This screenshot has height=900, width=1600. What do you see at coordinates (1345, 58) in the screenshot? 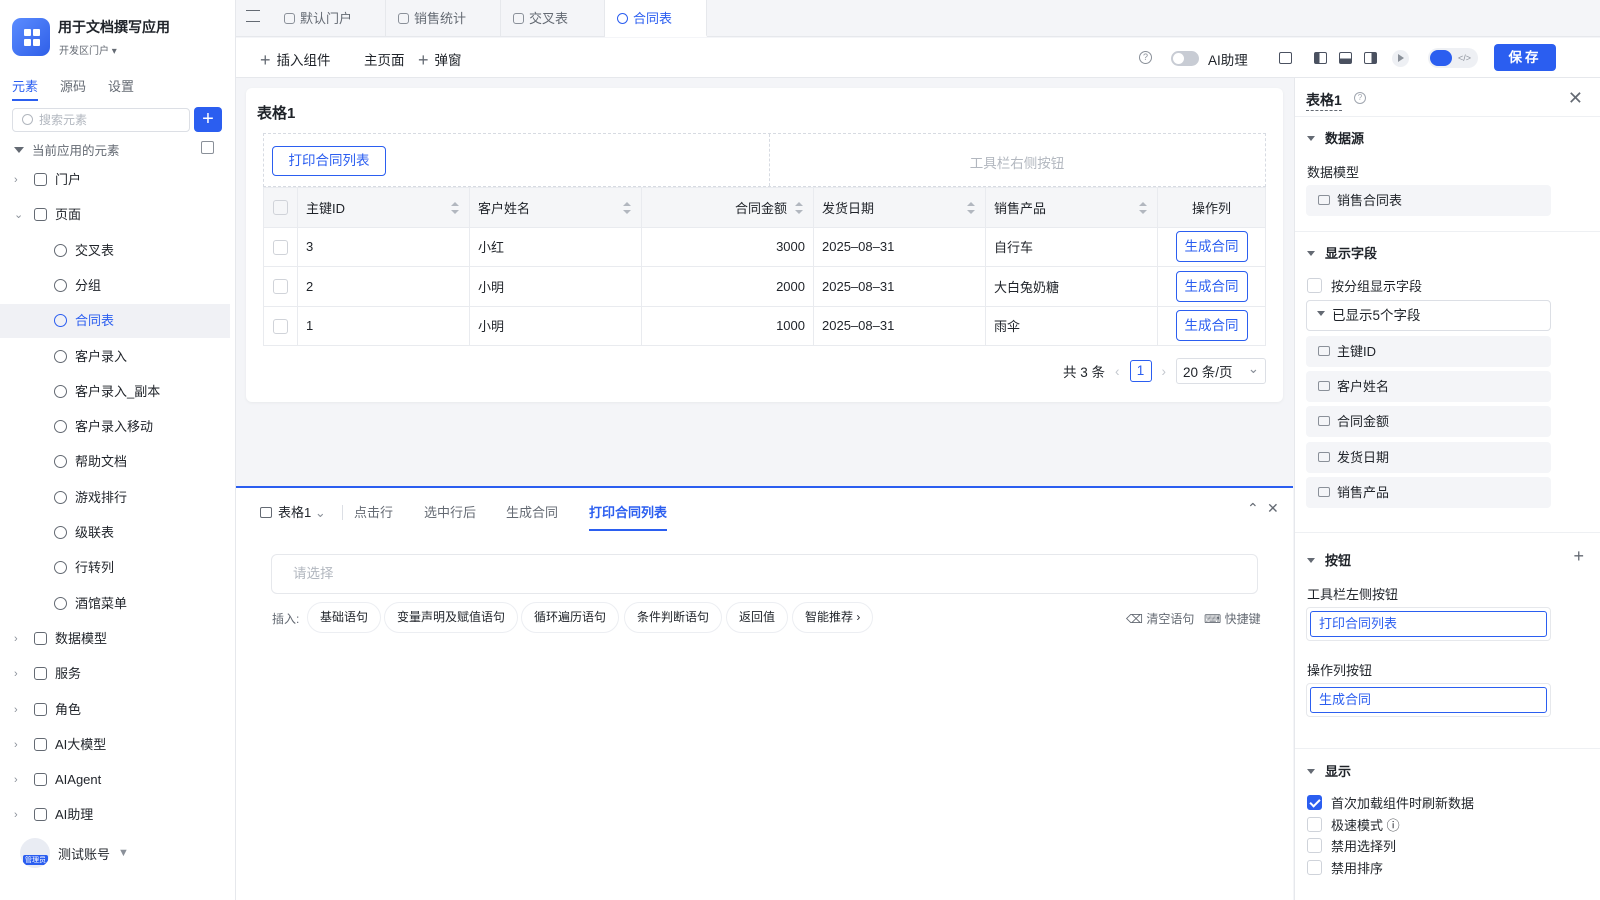
I see `bottom-panel-icon` at bounding box center [1345, 58].